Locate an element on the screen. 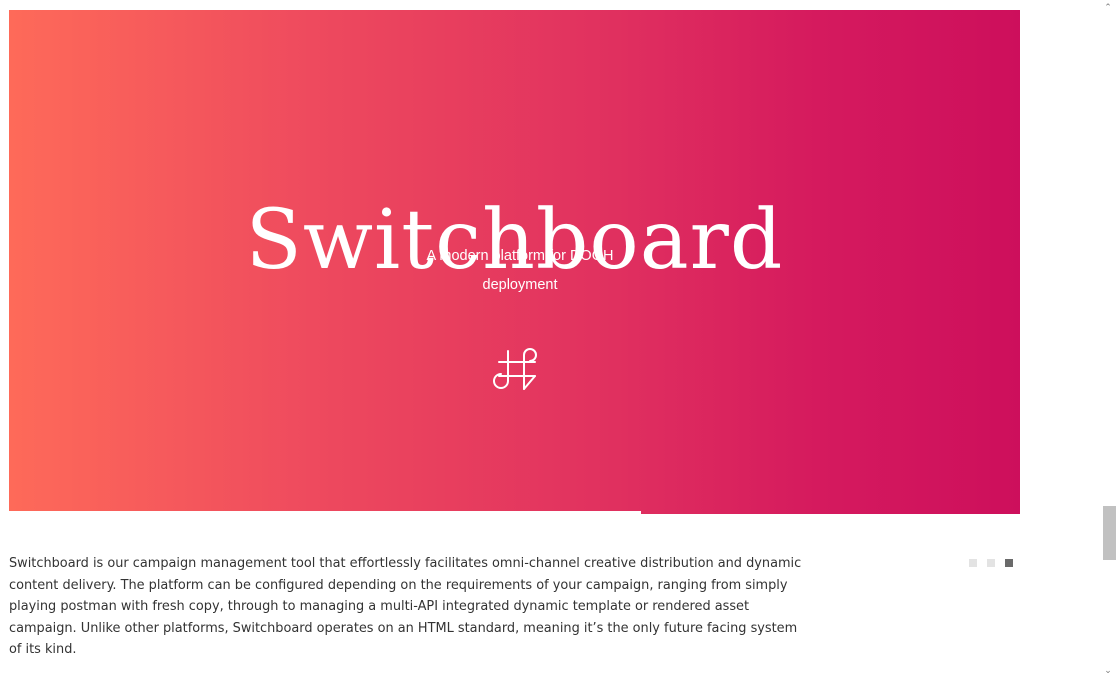  chevron-up-icon: ⌃ is located at coordinates (1108, 8).